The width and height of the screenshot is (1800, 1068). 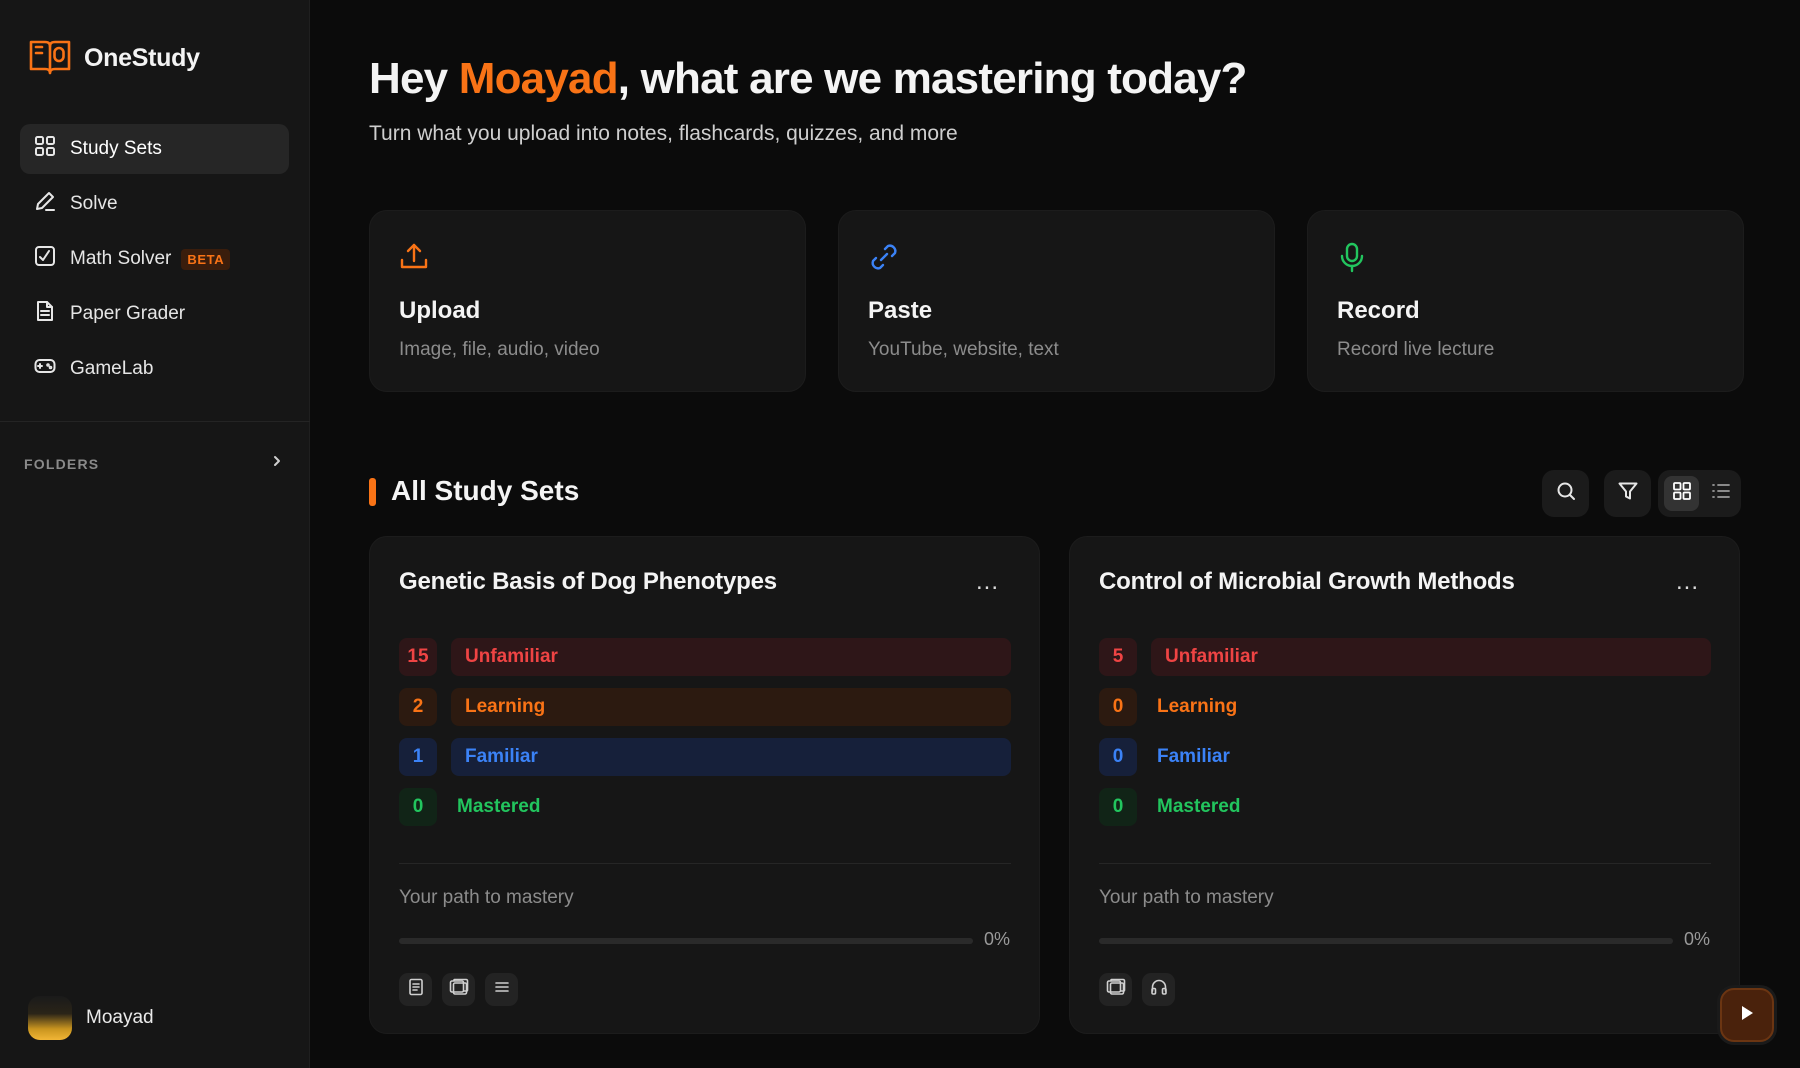 I want to click on action-subtitle: Image, file, audio, video, so click(x=499, y=349).